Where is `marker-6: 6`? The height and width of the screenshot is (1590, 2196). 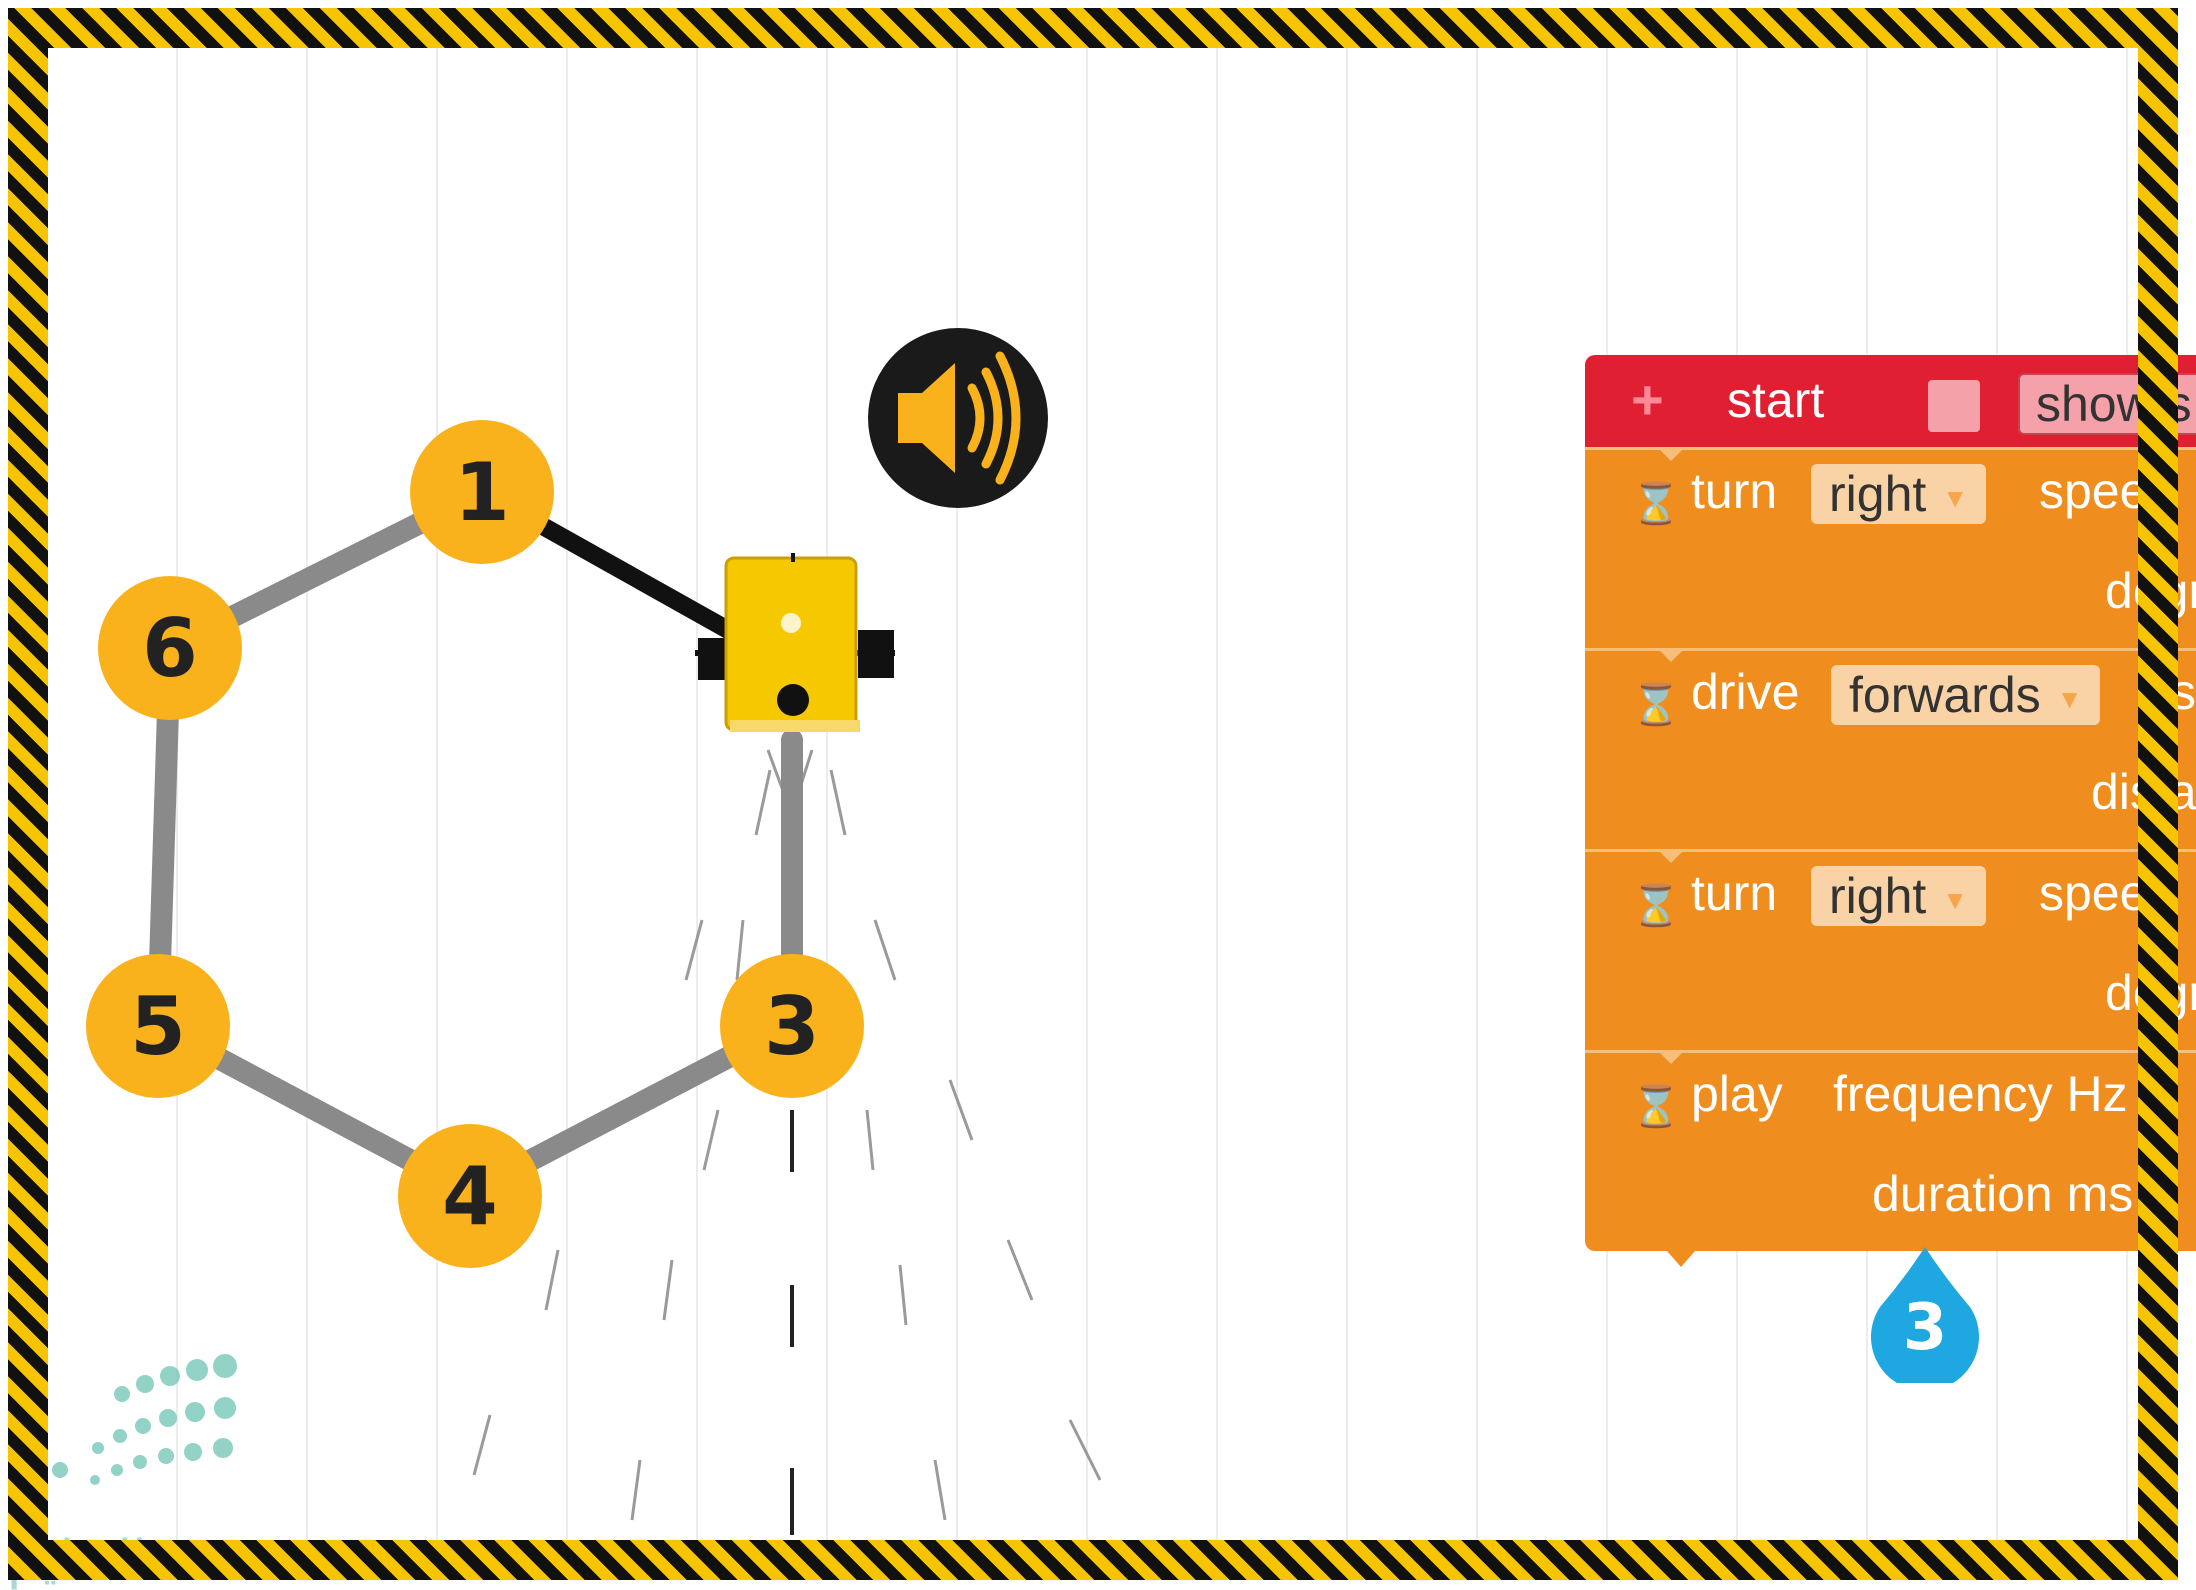 marker-6: 6 is located at coordinates (170, 648).